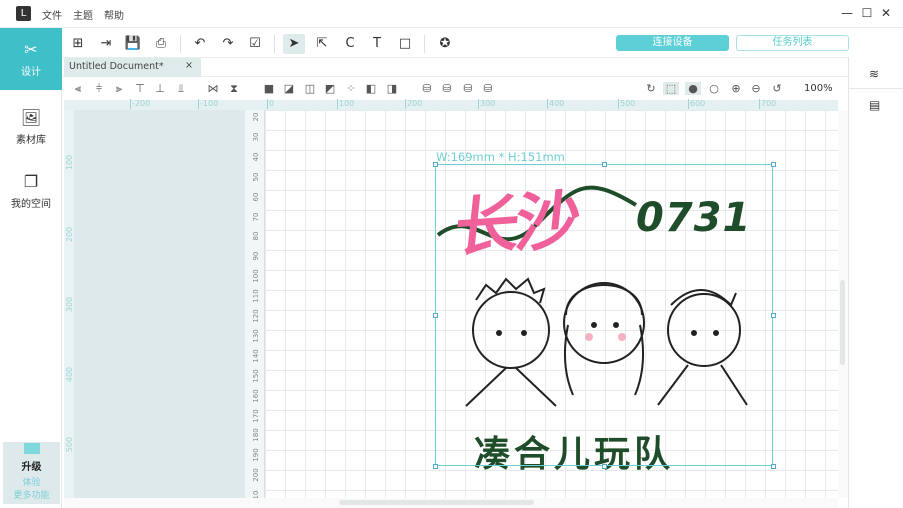  What do you see at coordinates (447, 88) in the screenshot?
I see `layer-down-icon: ⛁` at bounding box center [447, 88].